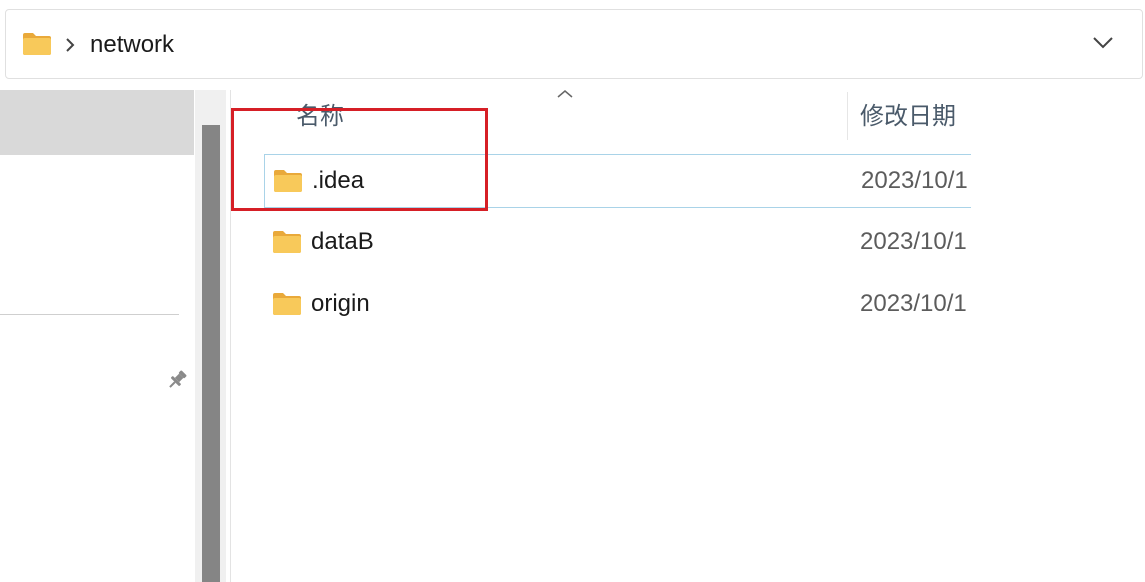 This screenshot has height=582, width=1145. Describe the element at coordinates (1058, 336) in the screenshot. I see `details-blank-area` at that location.